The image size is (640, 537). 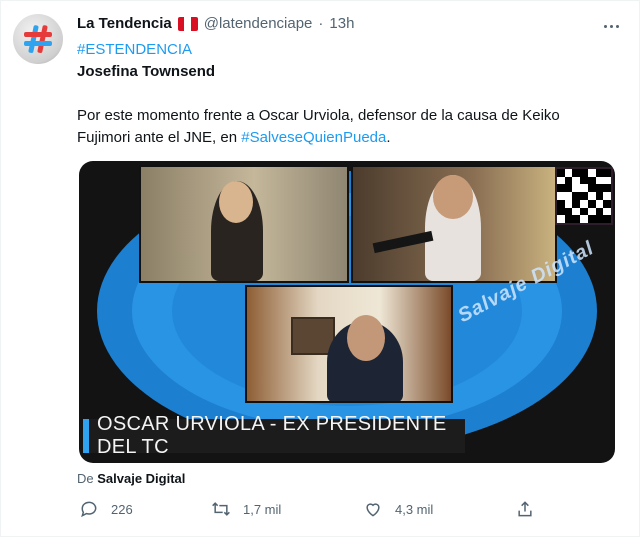 I want to click on author-handle: @latendenciape, so click(x=258, y=23).